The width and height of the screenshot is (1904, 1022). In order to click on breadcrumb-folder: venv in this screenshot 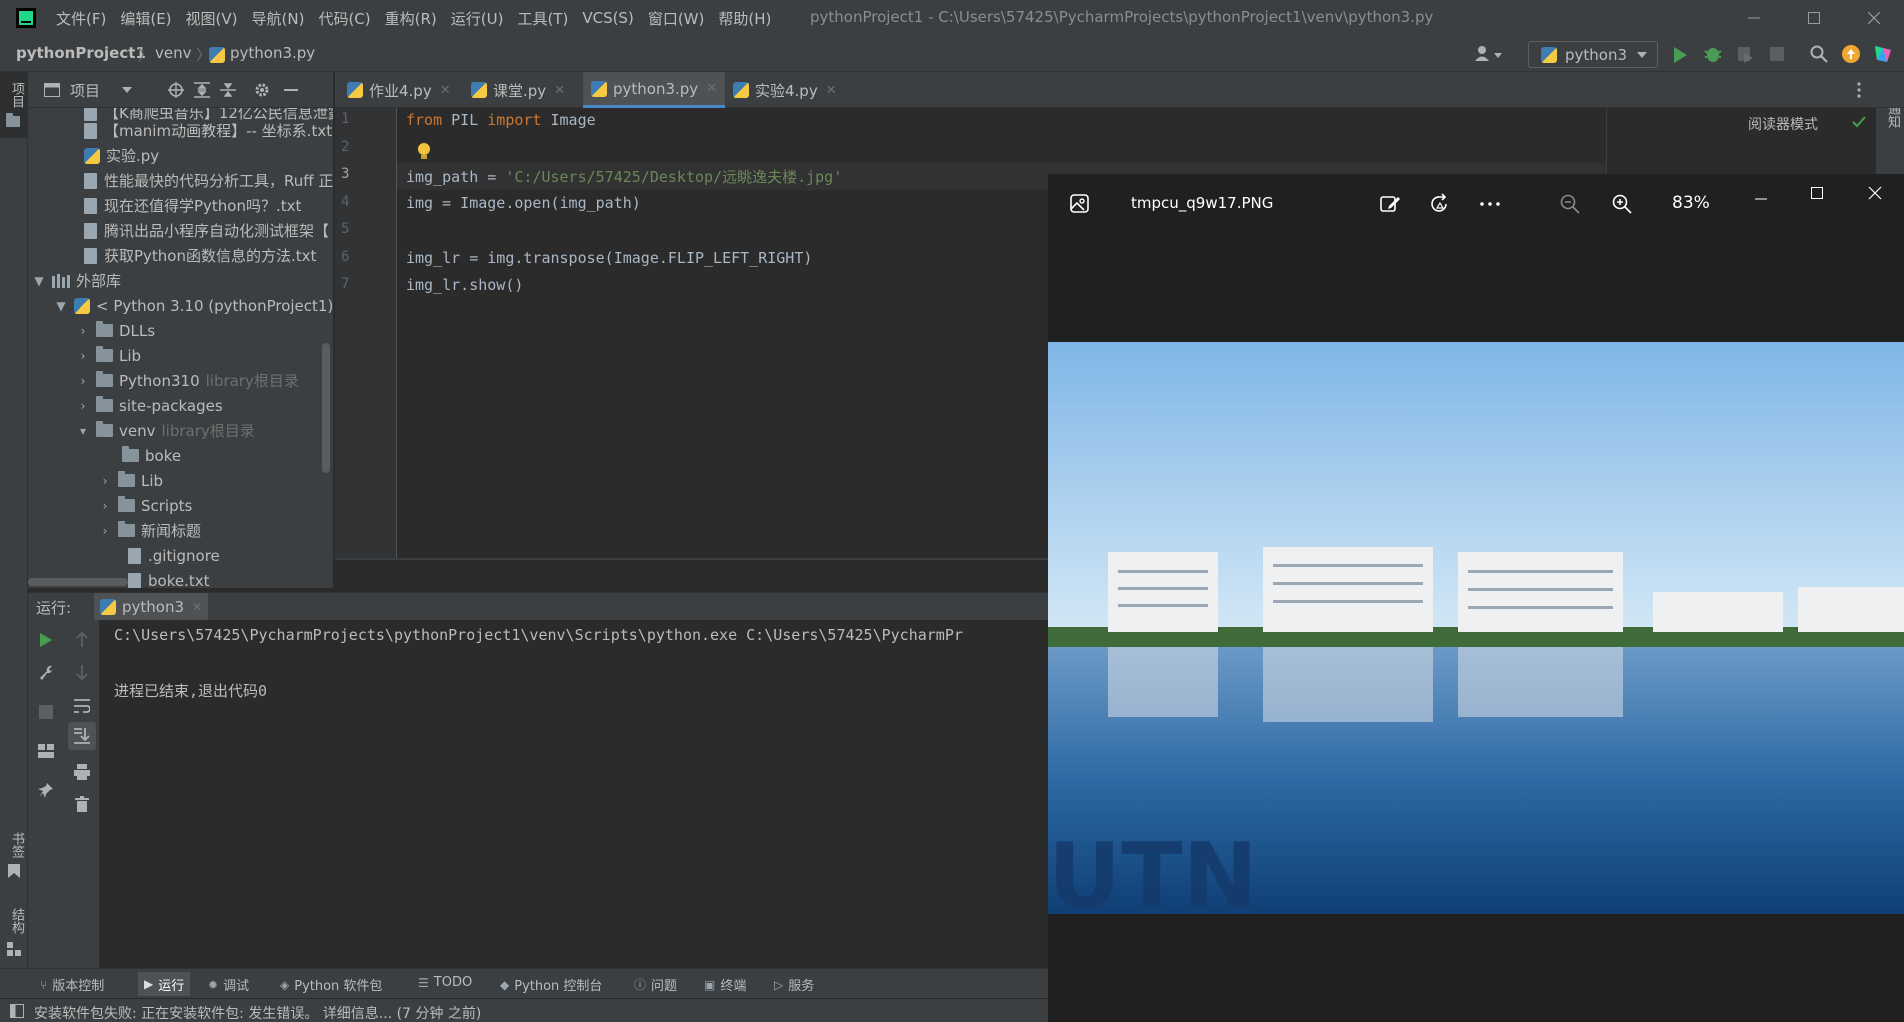, I will do `click(173, 53)`.